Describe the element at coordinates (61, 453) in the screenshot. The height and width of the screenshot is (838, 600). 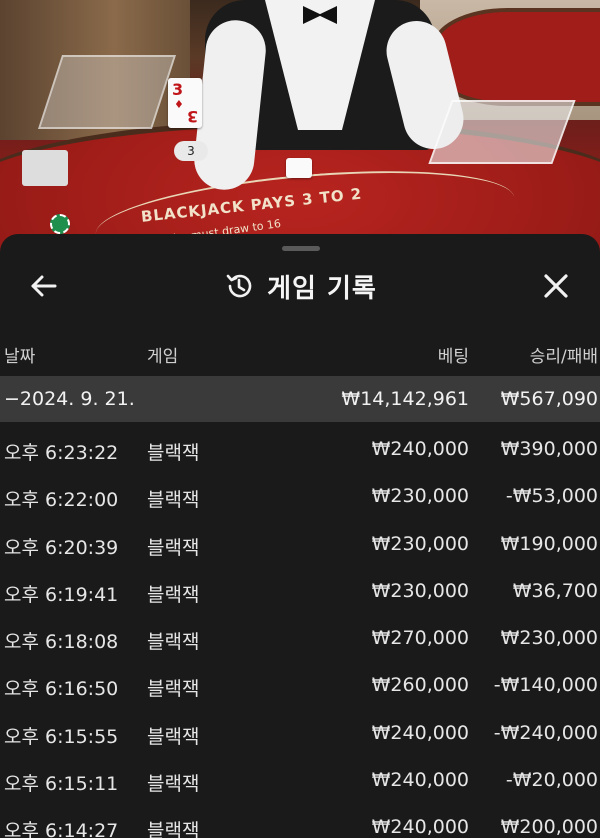
I see `row-time: 오후 6:23:22` at that location.